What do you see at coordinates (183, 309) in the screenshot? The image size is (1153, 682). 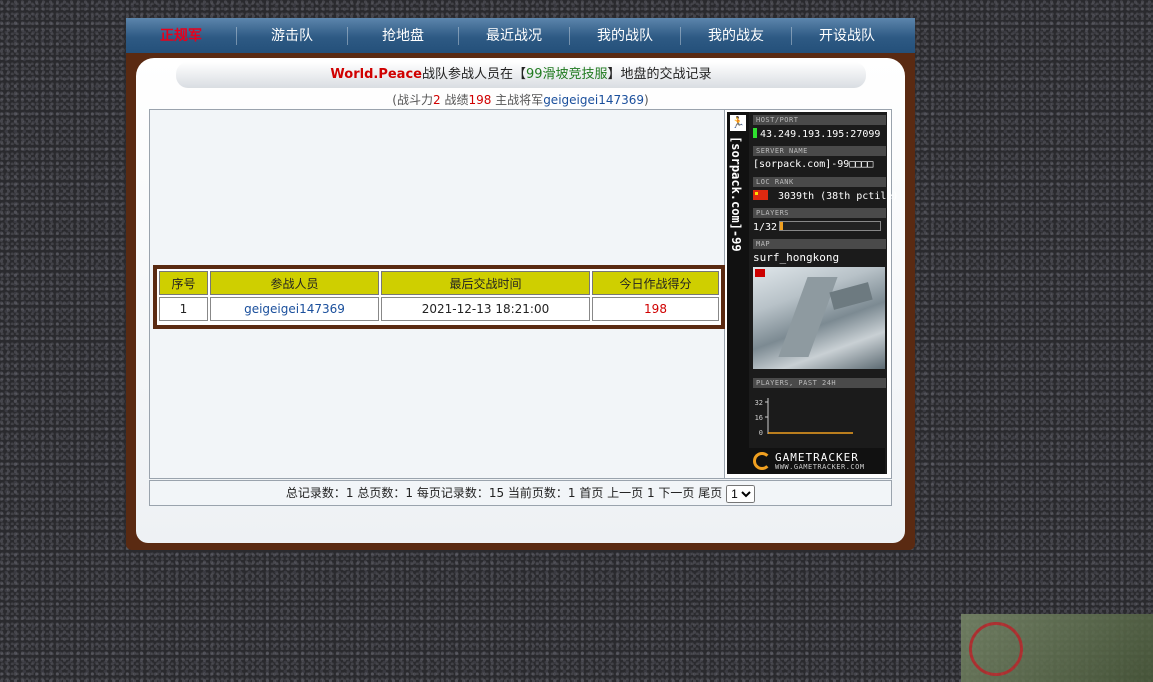 I see `cell-index: 1` at bounding box center [183, 309].